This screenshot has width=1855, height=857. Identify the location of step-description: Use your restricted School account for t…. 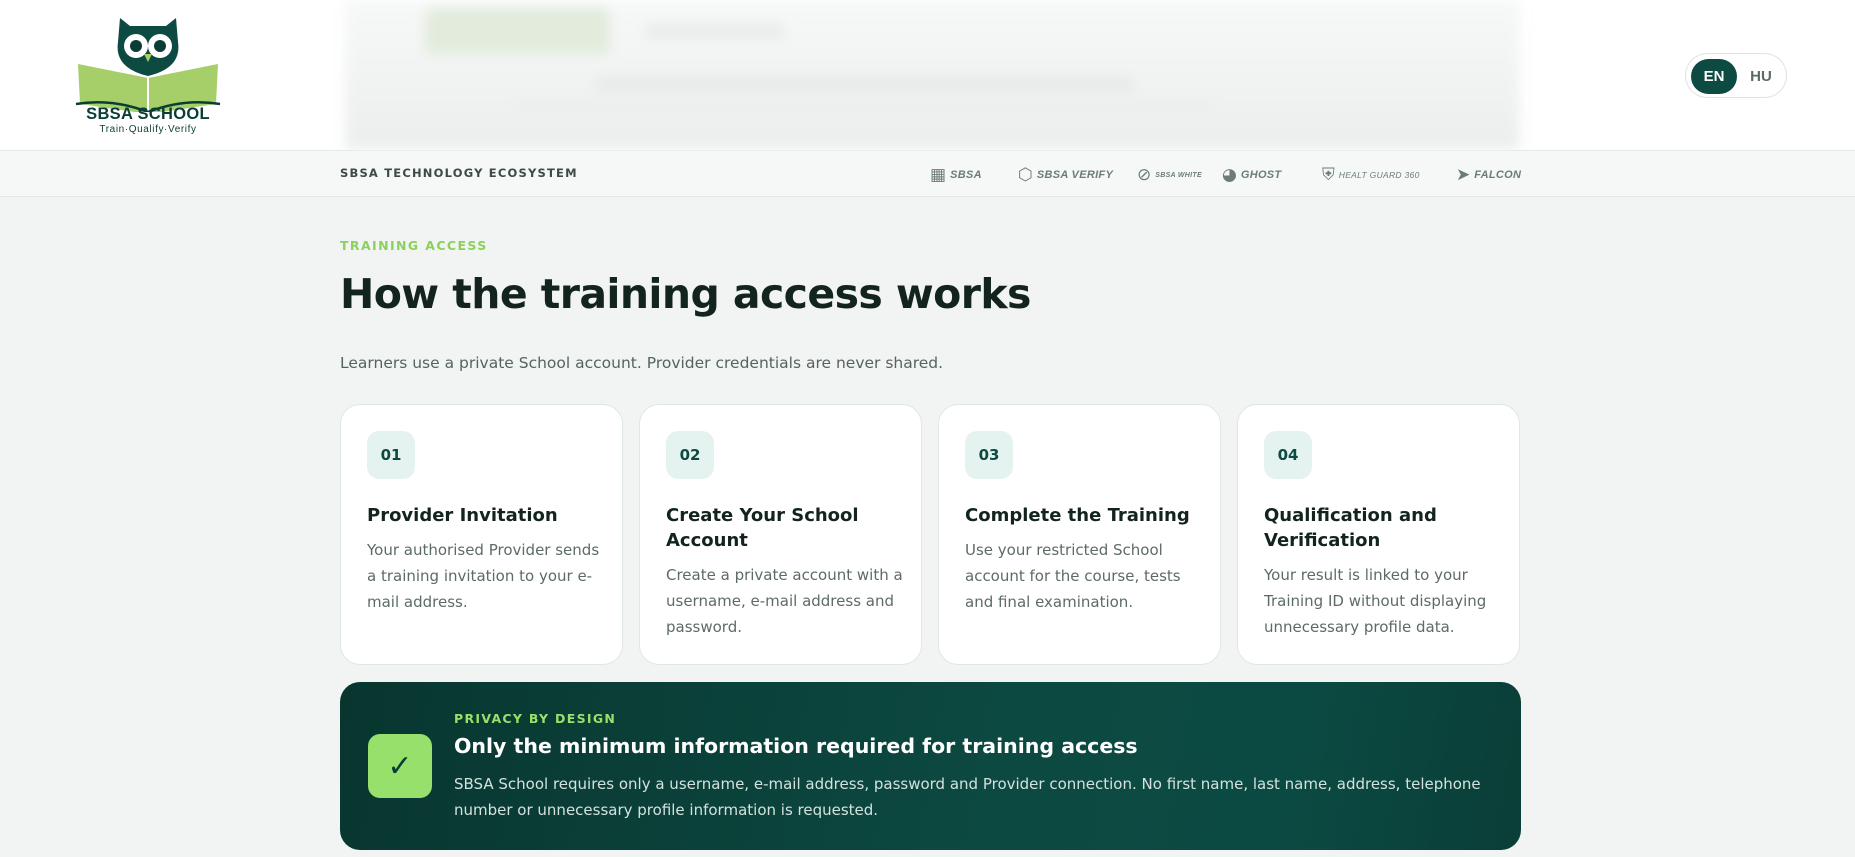
(1073, 576).